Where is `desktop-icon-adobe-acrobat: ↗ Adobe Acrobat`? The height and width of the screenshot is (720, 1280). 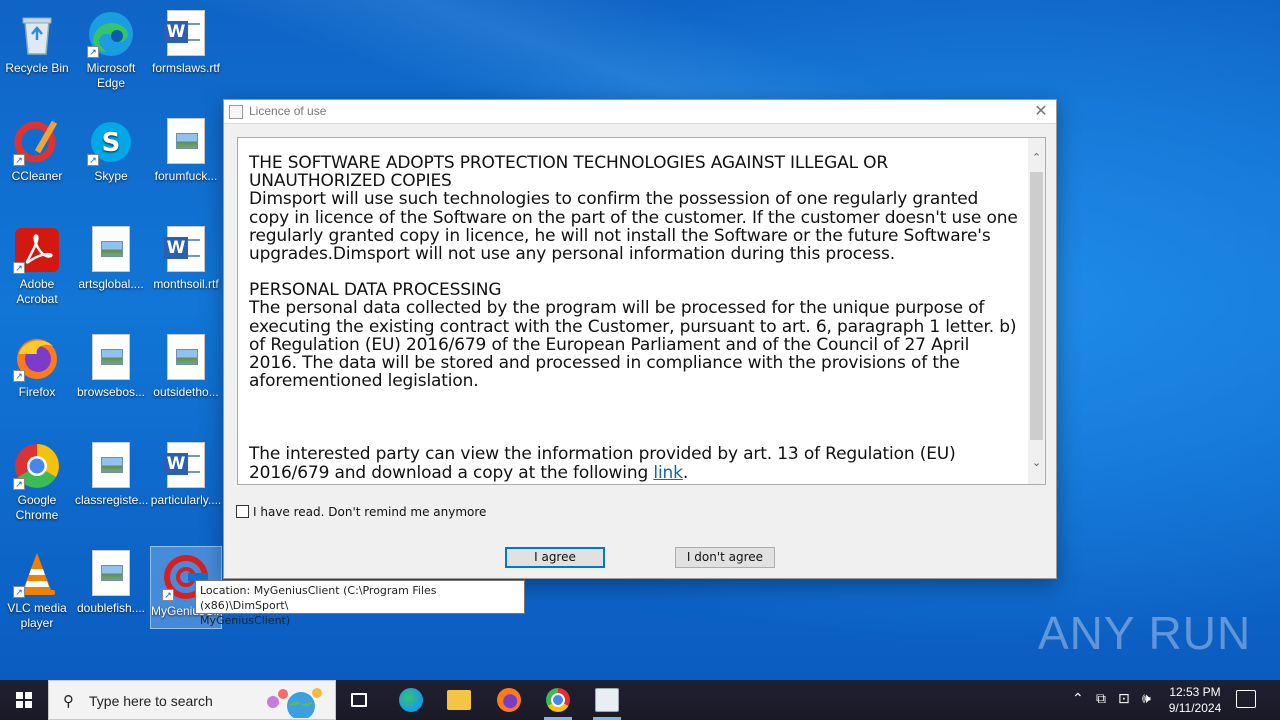
desktop-icon-adobe-acrobat: ↗ Adobe Acrobat is located at coordinates (37, 263).